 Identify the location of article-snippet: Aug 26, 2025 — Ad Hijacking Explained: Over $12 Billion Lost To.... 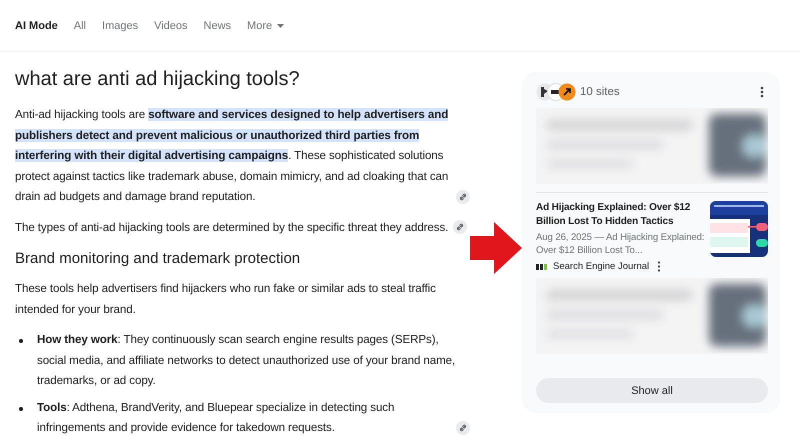
(620, 244).